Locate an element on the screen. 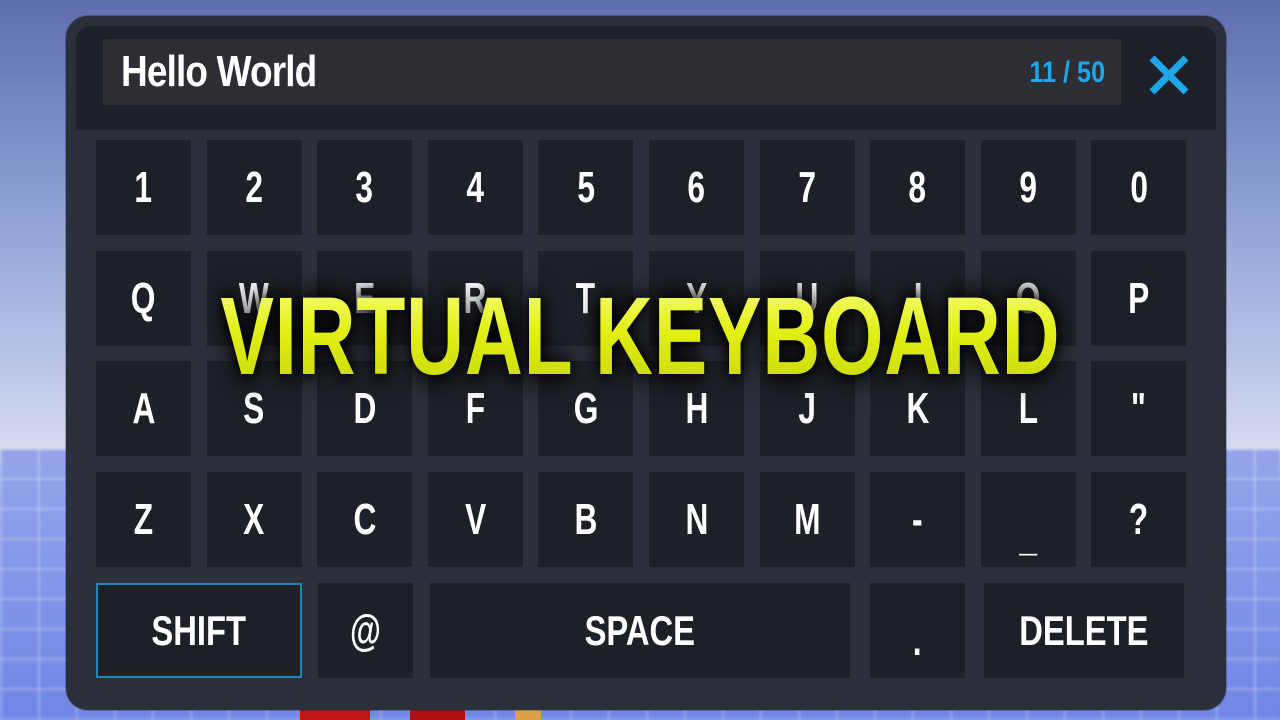  key-label: 9 is located at coordinates (1028, 187).